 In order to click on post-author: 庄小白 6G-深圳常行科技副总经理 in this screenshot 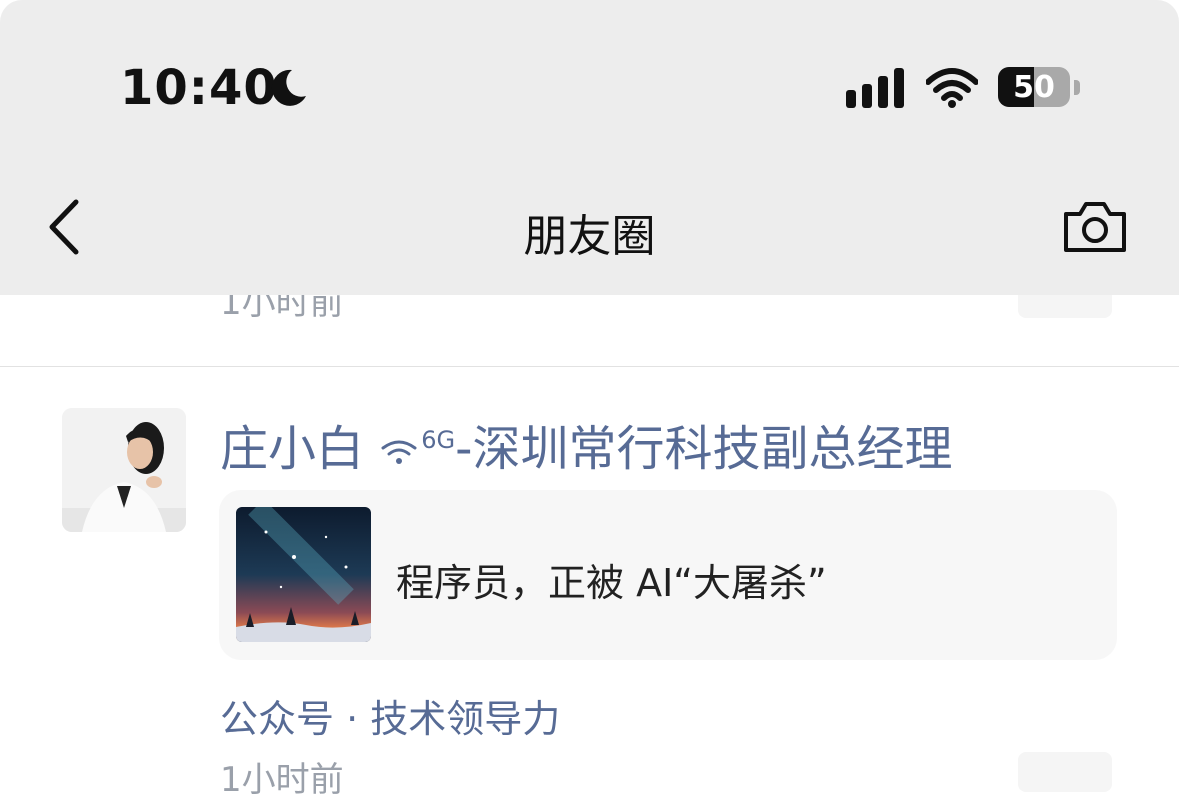, I will do `click(586, 444)`.